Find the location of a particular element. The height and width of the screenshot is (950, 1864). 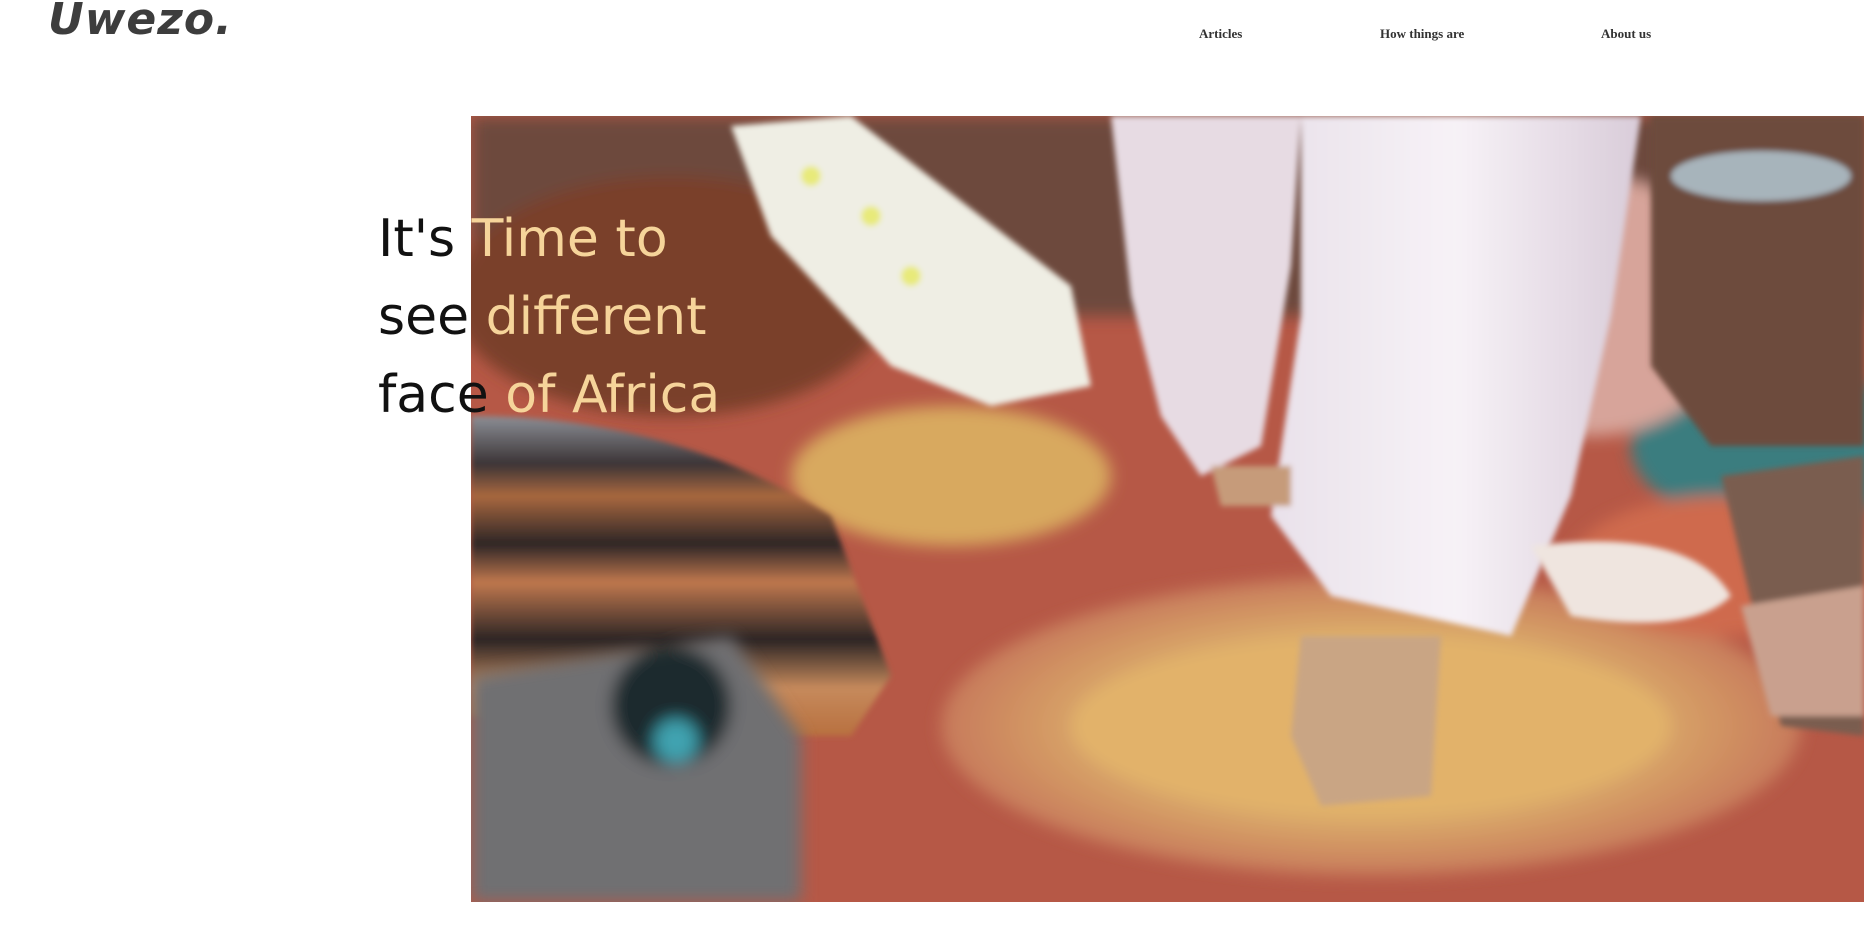

headline-line-2-plain: see is located at coordinates (432, 317).